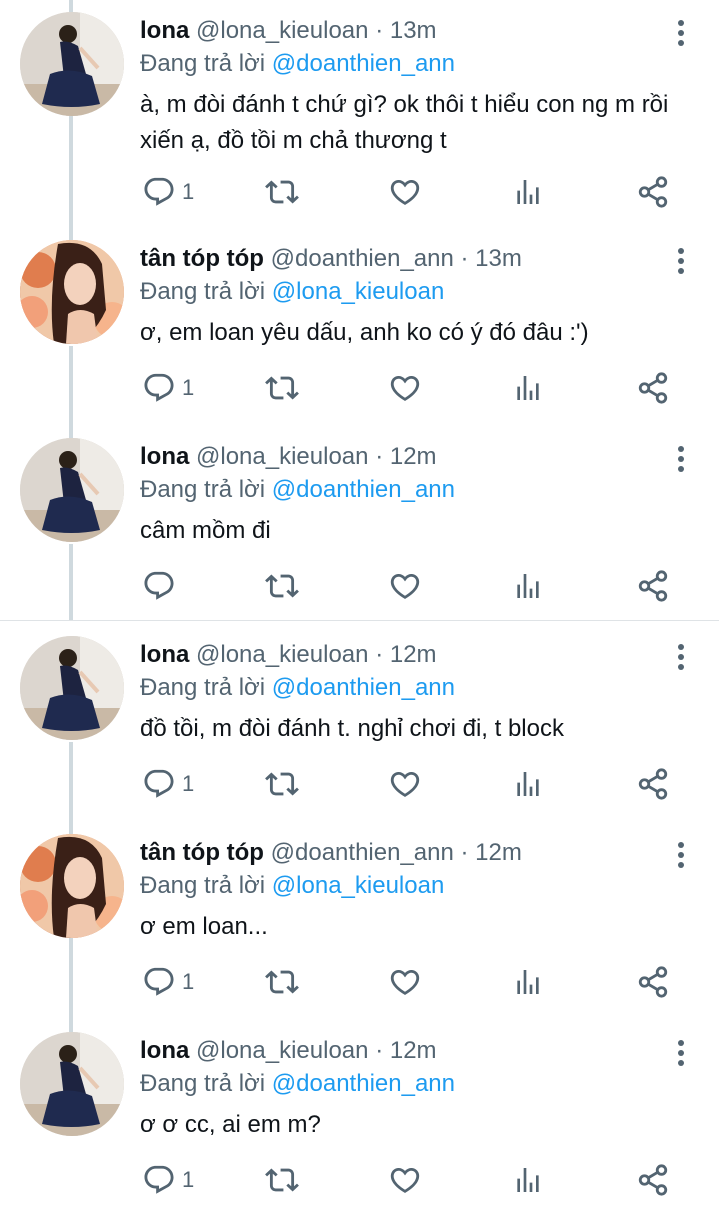 Image resolution: width=719 pixels, height=1218 pixels. I want to click on replying-to: Đang trả lời @lona_kieuloan, so click(414, 886).